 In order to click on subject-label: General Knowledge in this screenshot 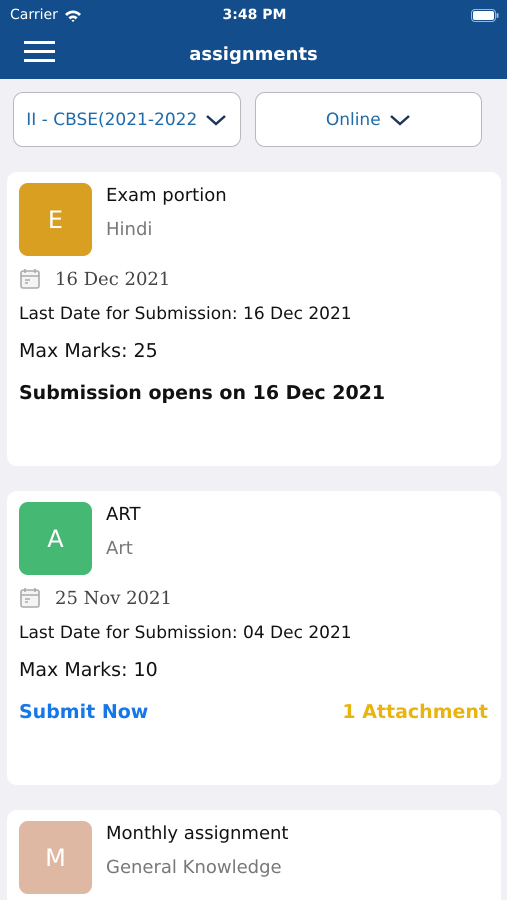, I will do `click(194, 867)`.